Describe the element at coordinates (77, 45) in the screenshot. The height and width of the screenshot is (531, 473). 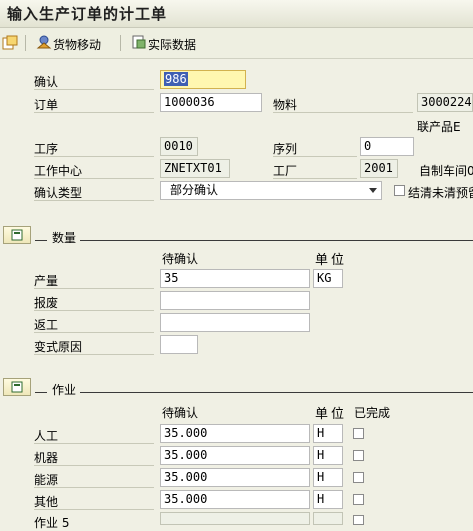
I see `goods-movement-label: 货物移动` at that location.